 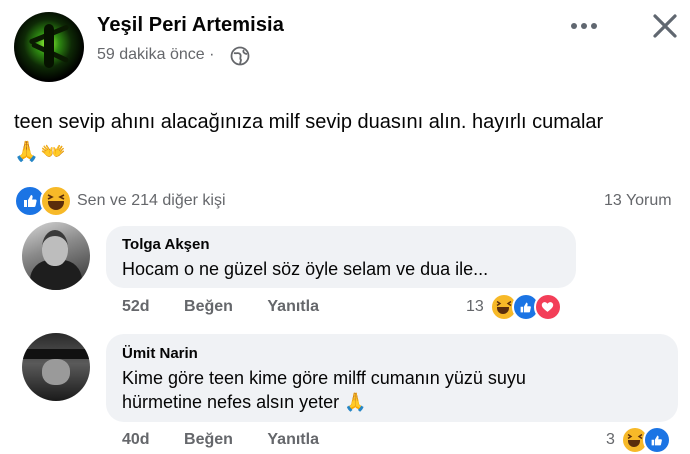 I want to click on globe-icon, so click(x=240, y=56).